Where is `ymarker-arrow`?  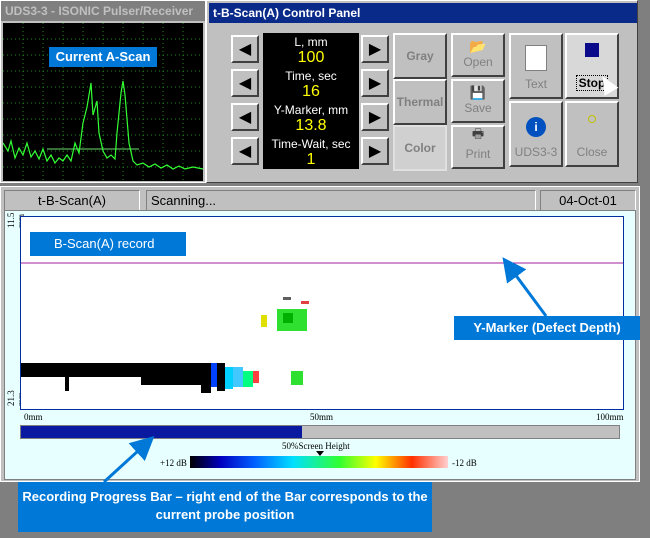 ymarker-arrow is located at coordinates (525, 287).